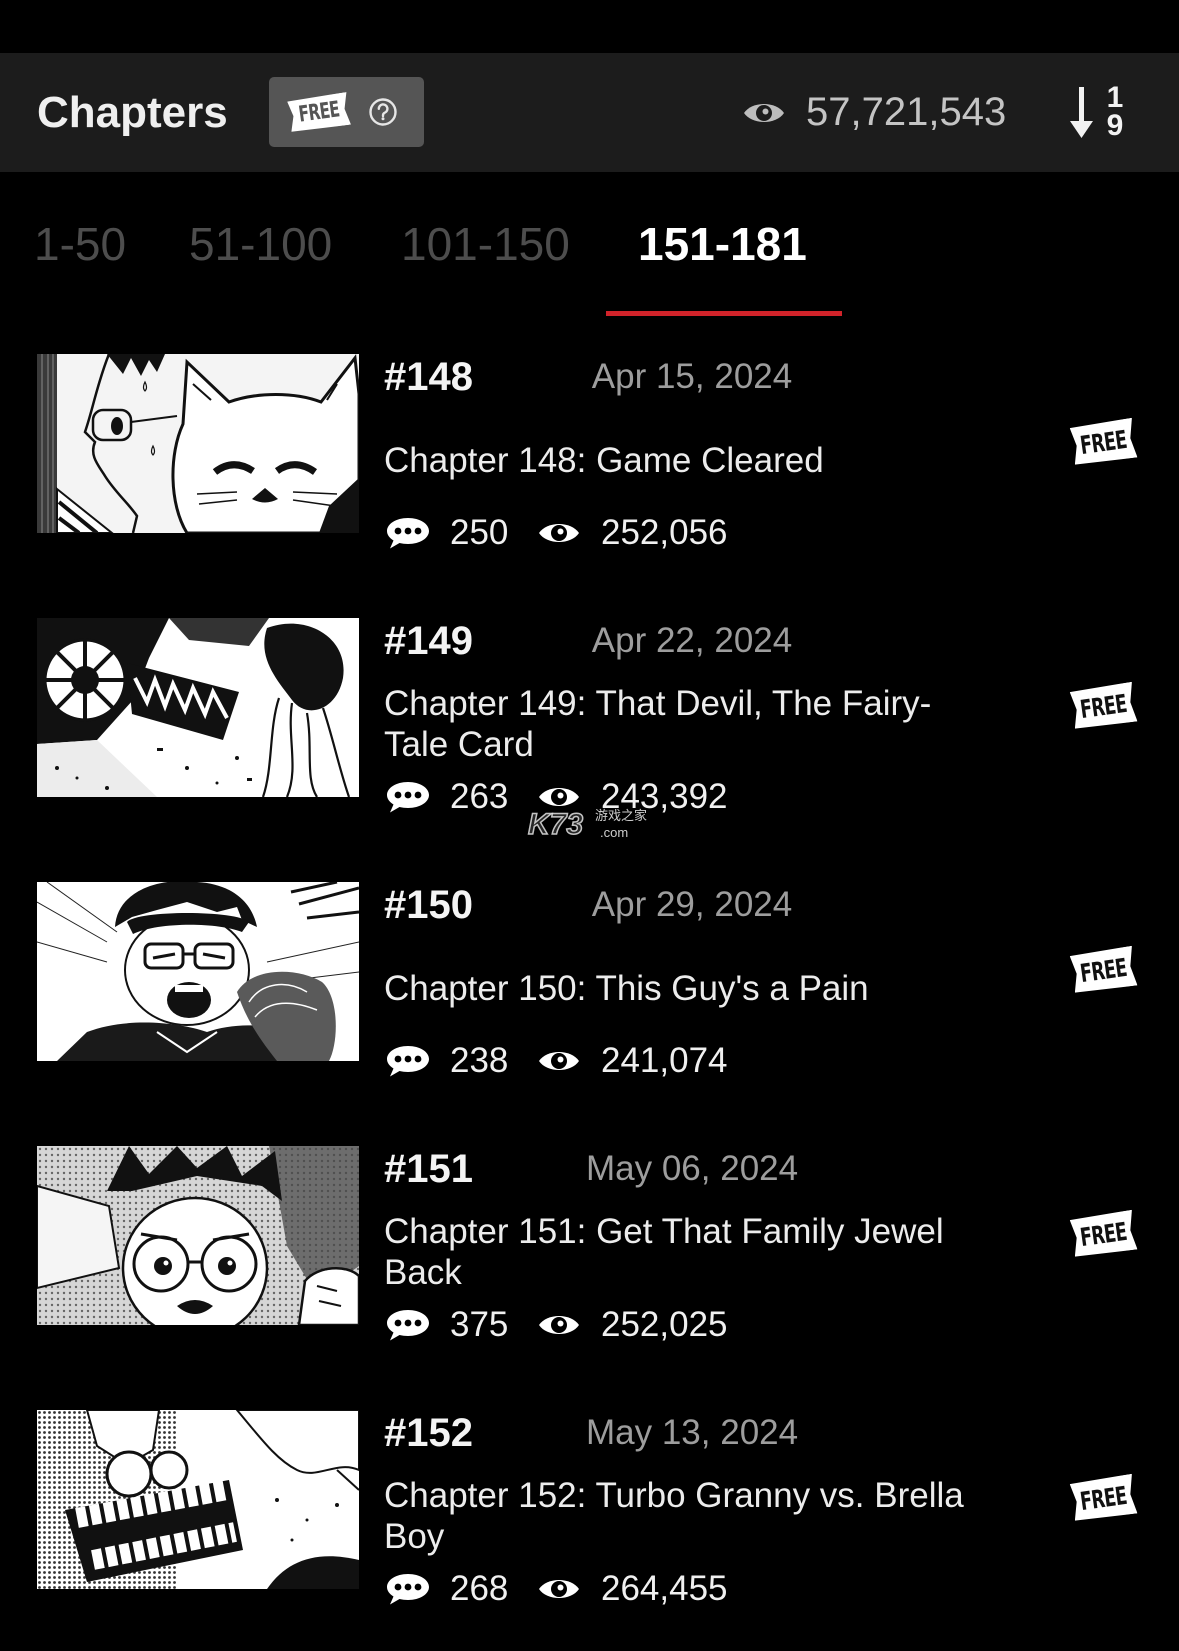 The height and width of the screenshot is (1651, 1179). What do you see at coordinates (589, 112) in the screenshot?
I see `chapters-header: Chapters FREE 57,721,543 1 9` at bounding box center [589, 112].